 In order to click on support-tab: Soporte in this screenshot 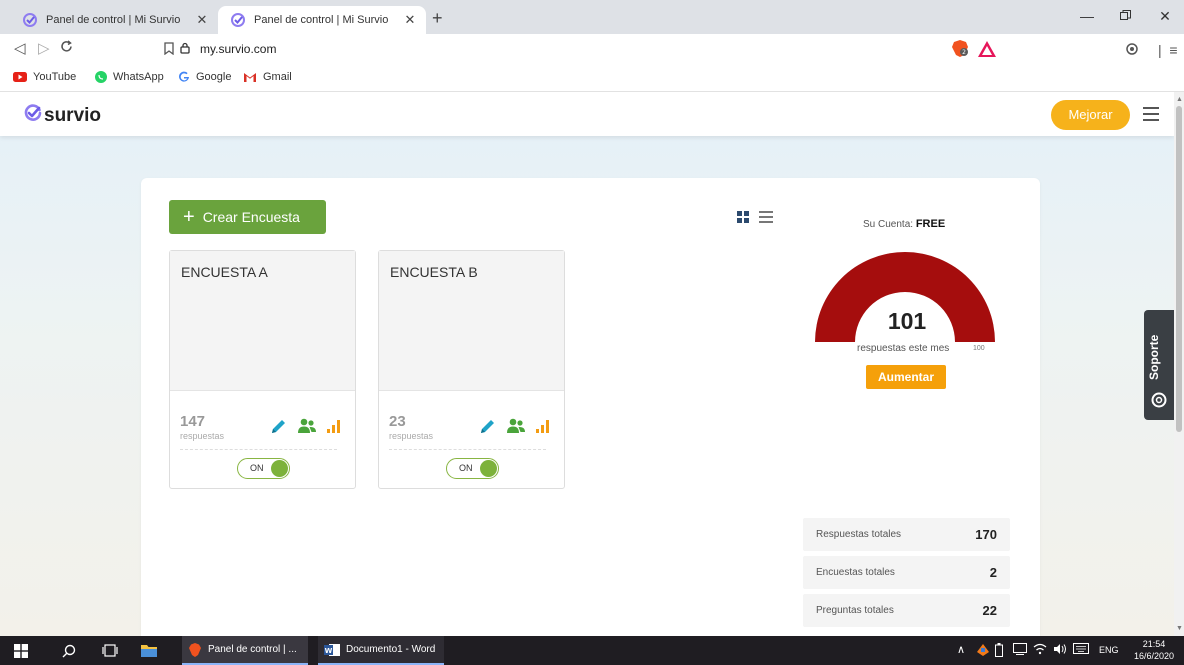, I will do `click(1159, 365)`.